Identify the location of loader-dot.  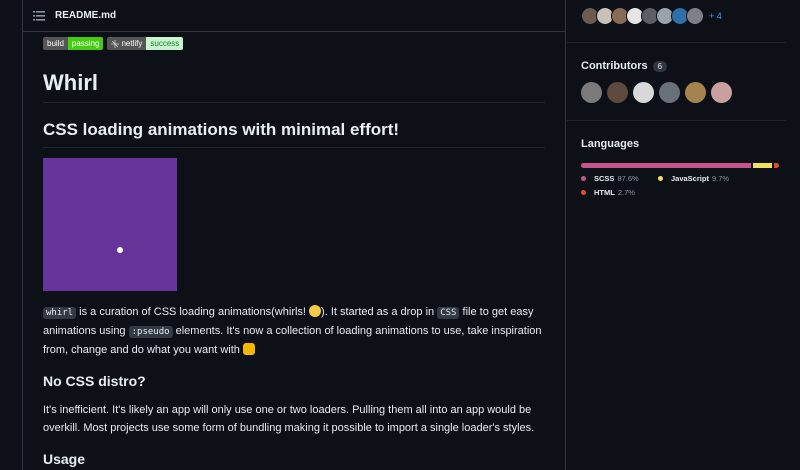
(120, 250).